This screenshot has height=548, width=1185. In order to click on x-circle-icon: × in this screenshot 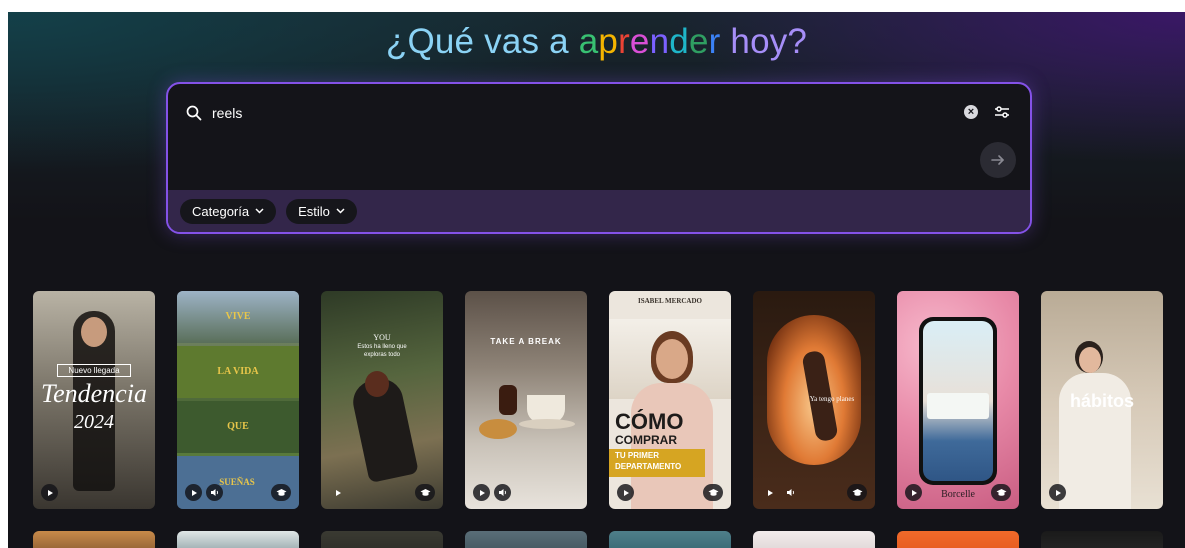, I will do `click(971, 112)`.